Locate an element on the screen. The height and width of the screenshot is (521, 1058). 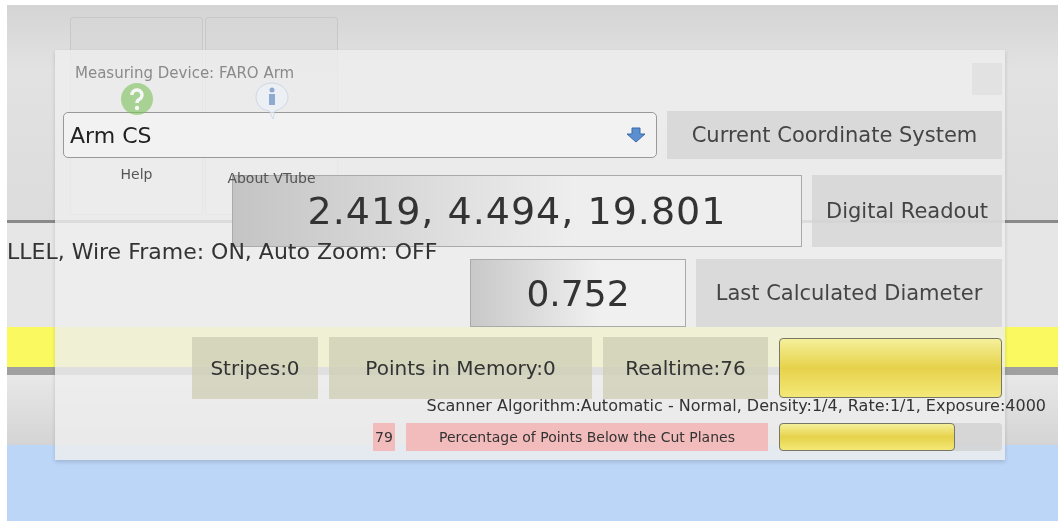
view-status-text: LLEL, Wire Frame: ON, Auto Zoom: OFF is located at coordinates (222, 251).